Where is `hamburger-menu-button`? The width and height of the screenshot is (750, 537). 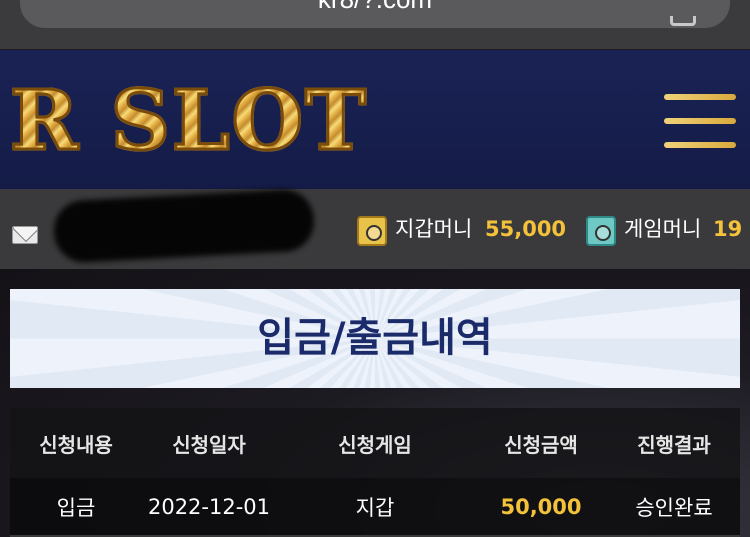 hamburger-menu-button is located at coordinates (701, 121).